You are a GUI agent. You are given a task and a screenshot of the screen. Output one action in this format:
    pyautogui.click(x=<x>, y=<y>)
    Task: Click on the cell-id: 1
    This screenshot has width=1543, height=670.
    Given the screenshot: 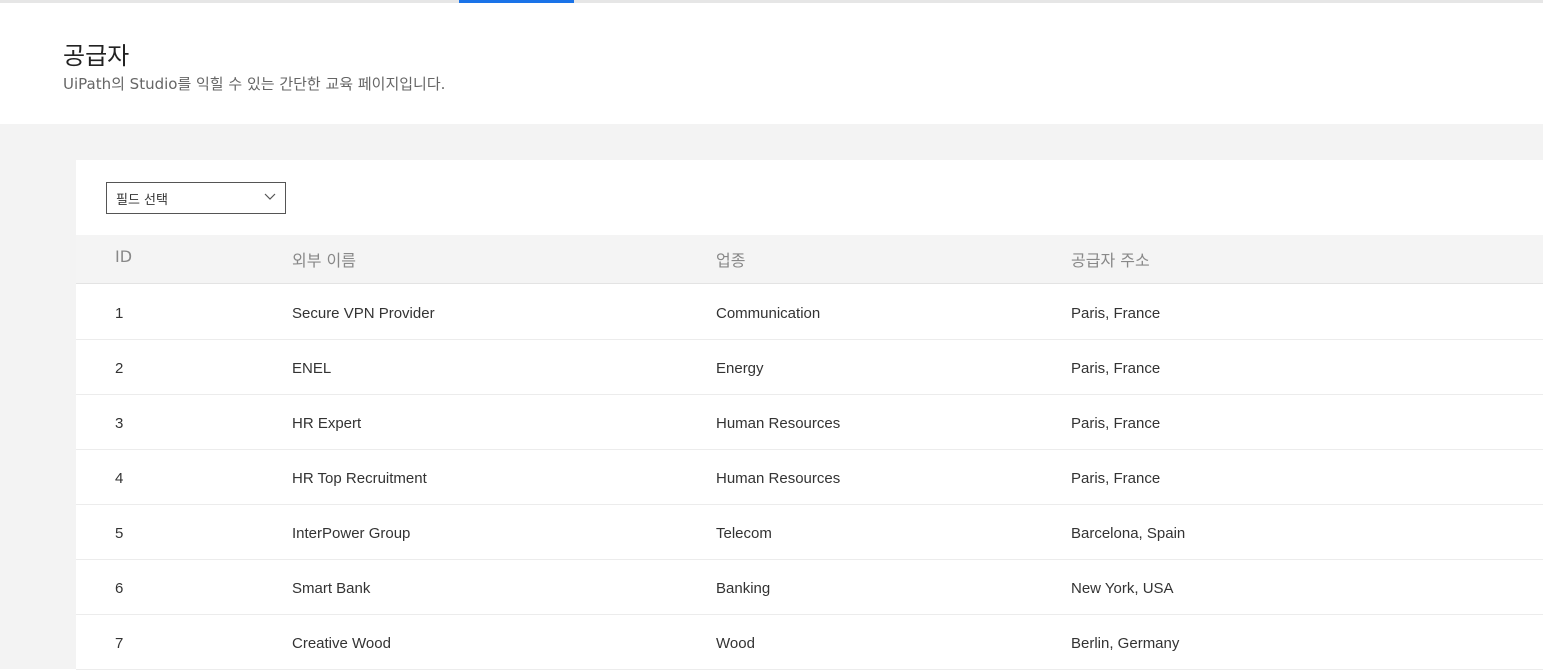 What is the action you would take?
    pyautogui.click(x=119, y=313)
    